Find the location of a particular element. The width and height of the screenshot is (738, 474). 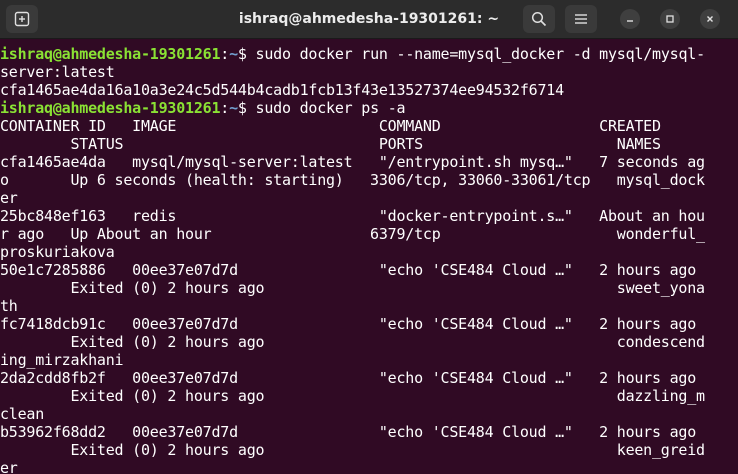

output-line: Exited (0) 2 hours ago keen_greid is located at coordinates (352, 450).